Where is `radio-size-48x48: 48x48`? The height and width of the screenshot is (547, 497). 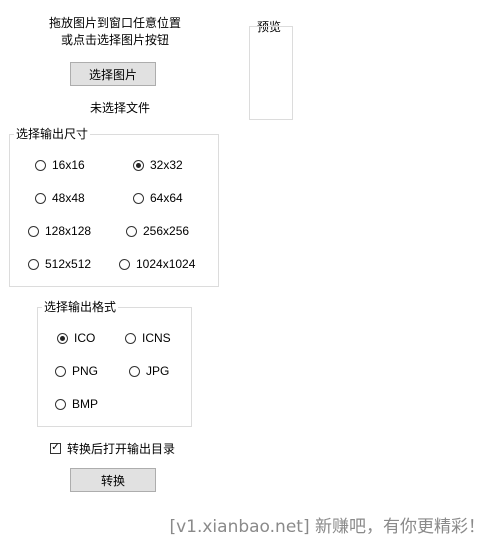
radio-size-48x48: 48x48 is located at coordinates (60, 198).